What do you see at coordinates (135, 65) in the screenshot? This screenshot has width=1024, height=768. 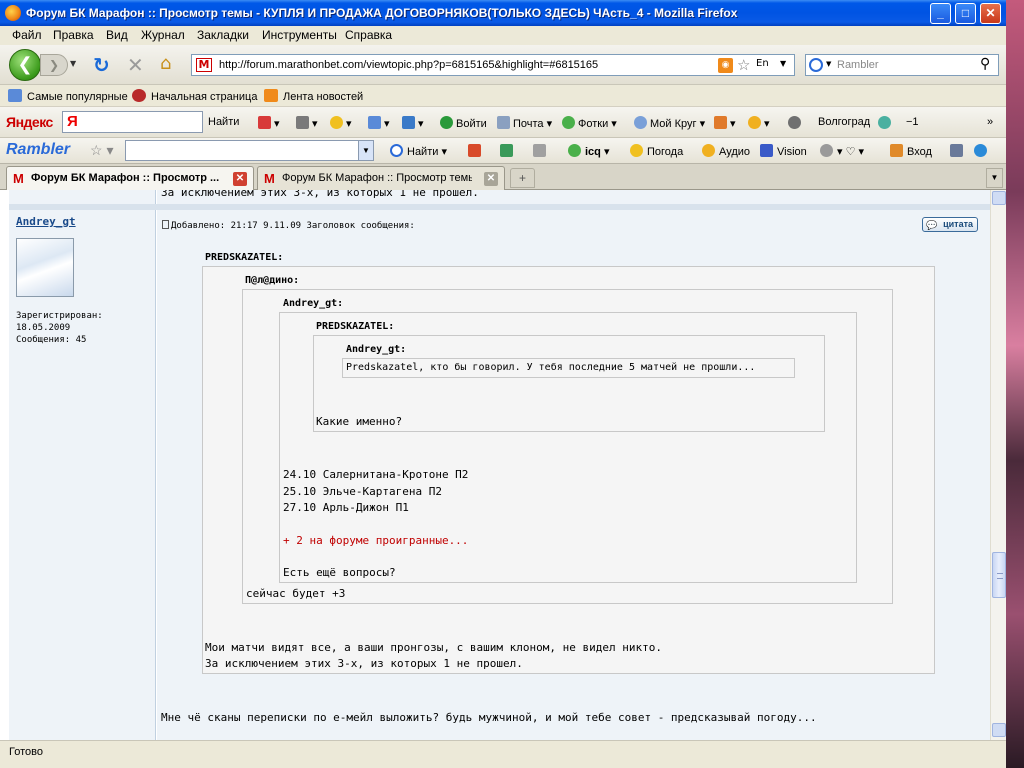 I see `stop-icon: ✕` at bounding box center [135, 65].